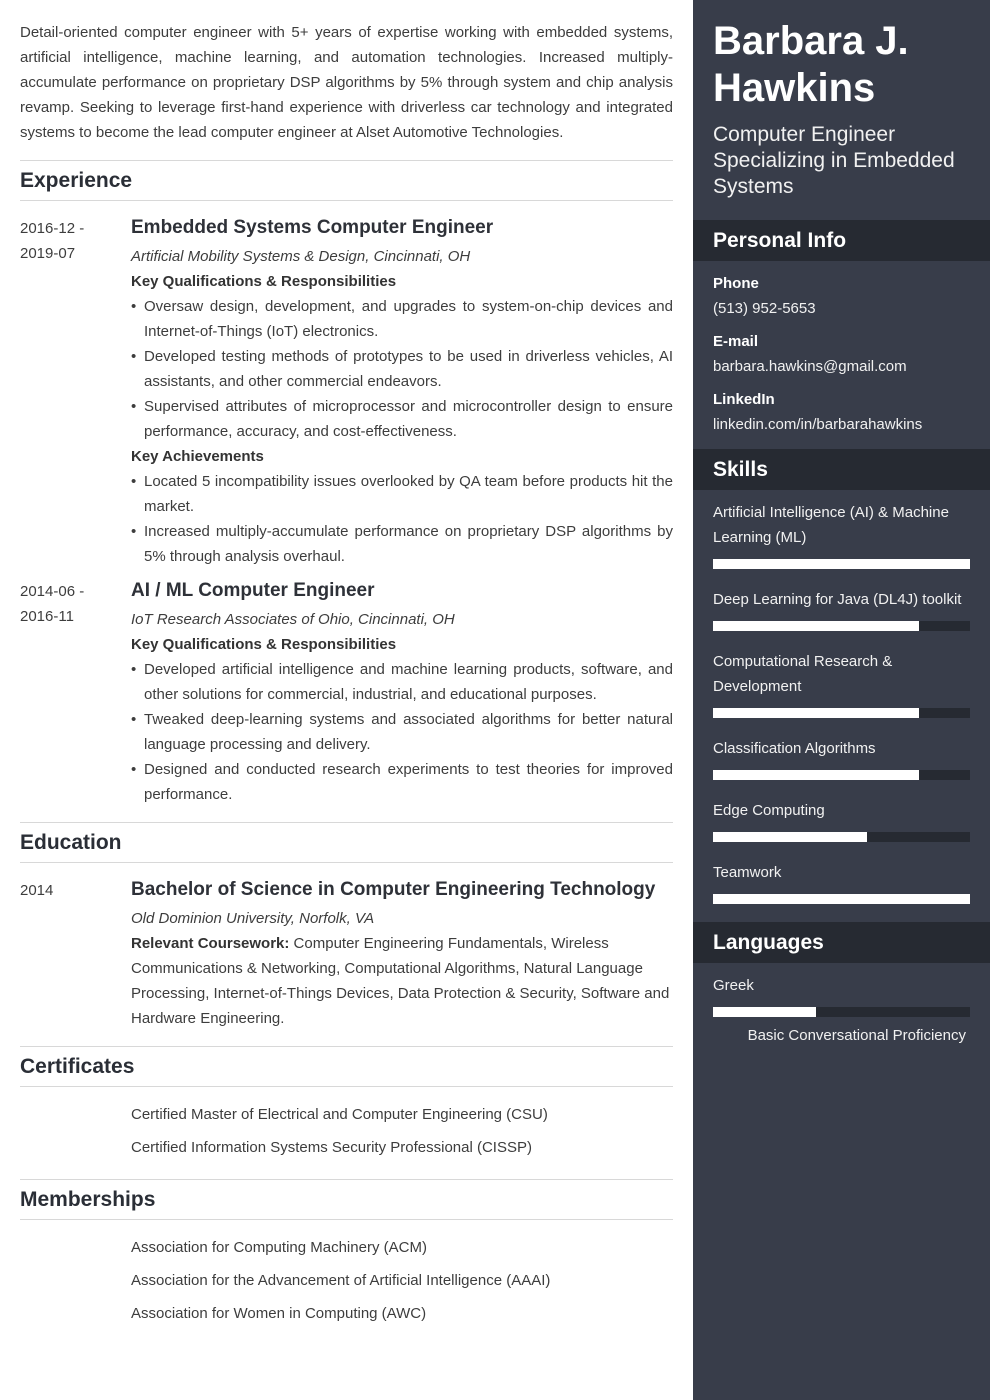 The height and width of the screenshot is (1400, 990). I want to click on section-title-languages: Languages, so click(768, 942).